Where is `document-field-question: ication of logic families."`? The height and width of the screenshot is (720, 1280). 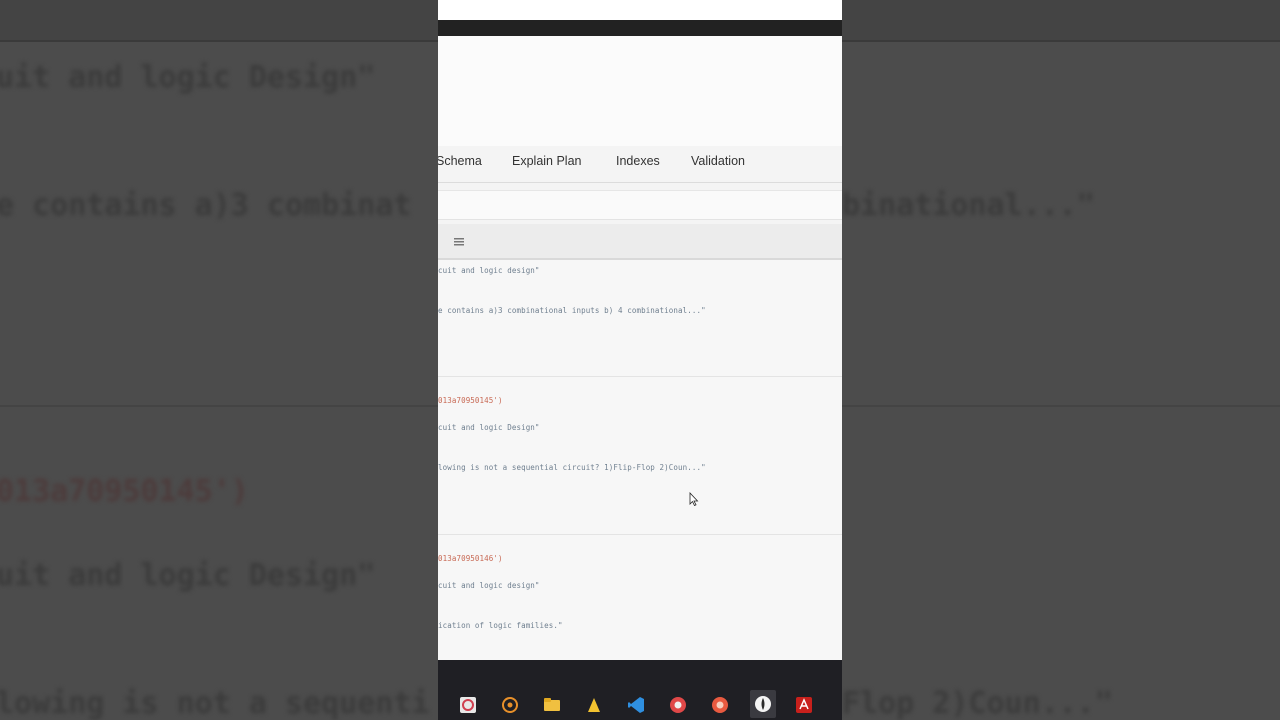 document-field-question: ication of logic families." is located at coordinates (500, 625).